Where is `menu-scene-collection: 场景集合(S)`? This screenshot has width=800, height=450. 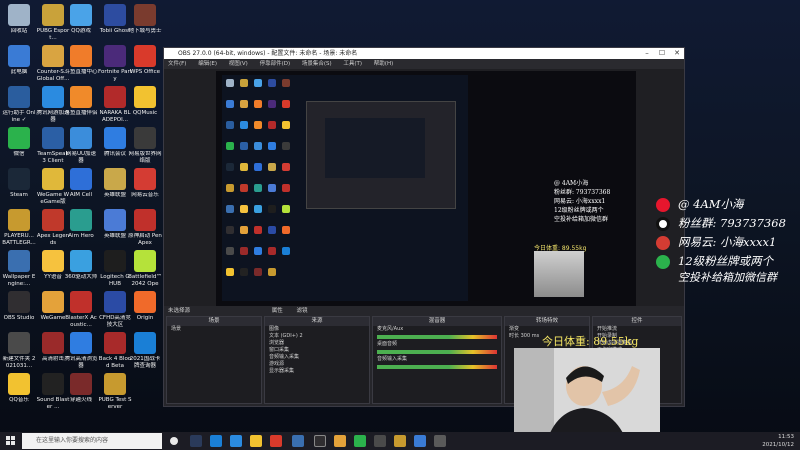
menu-scene-collection: 场景集合(S) is located at coordinates (317, 64).